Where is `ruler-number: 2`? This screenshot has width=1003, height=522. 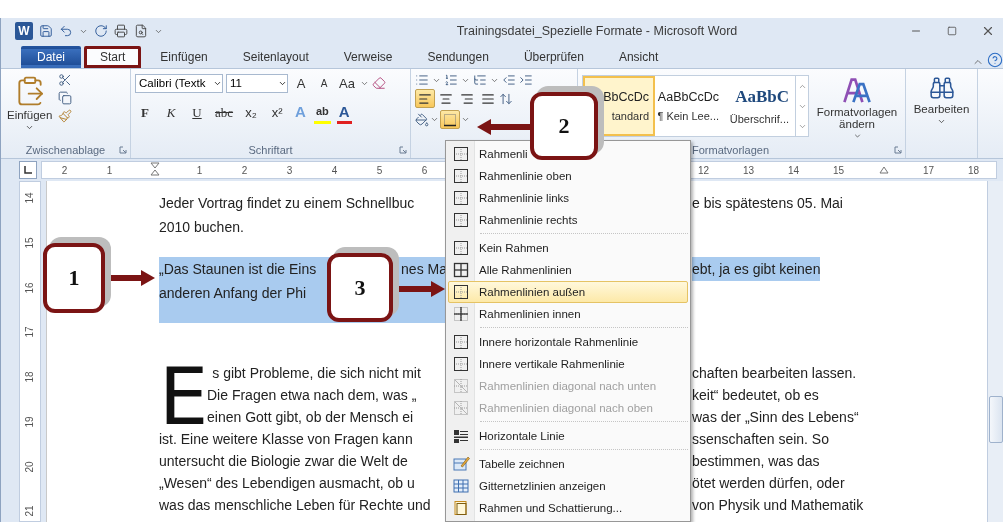 ruler-number: 2 is located at coordinates (244, 170).